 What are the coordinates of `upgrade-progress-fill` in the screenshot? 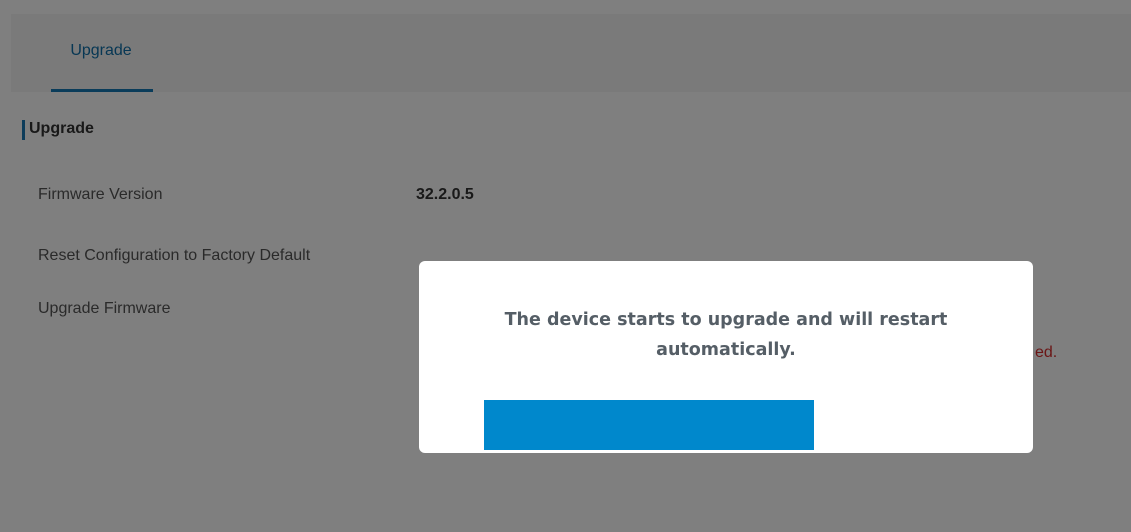 It's located at (649, 425).